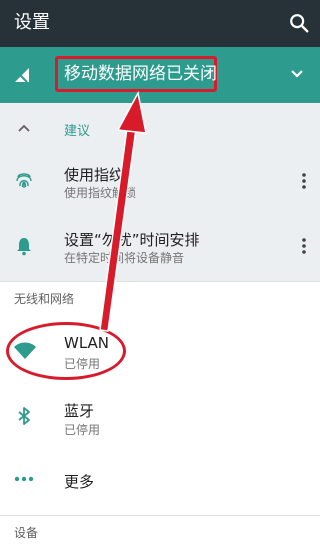 This screenshot has height=546, width=320. Describe the element at coordinates (24, 247) in the screenshot. I see `bell-icon` at that location.